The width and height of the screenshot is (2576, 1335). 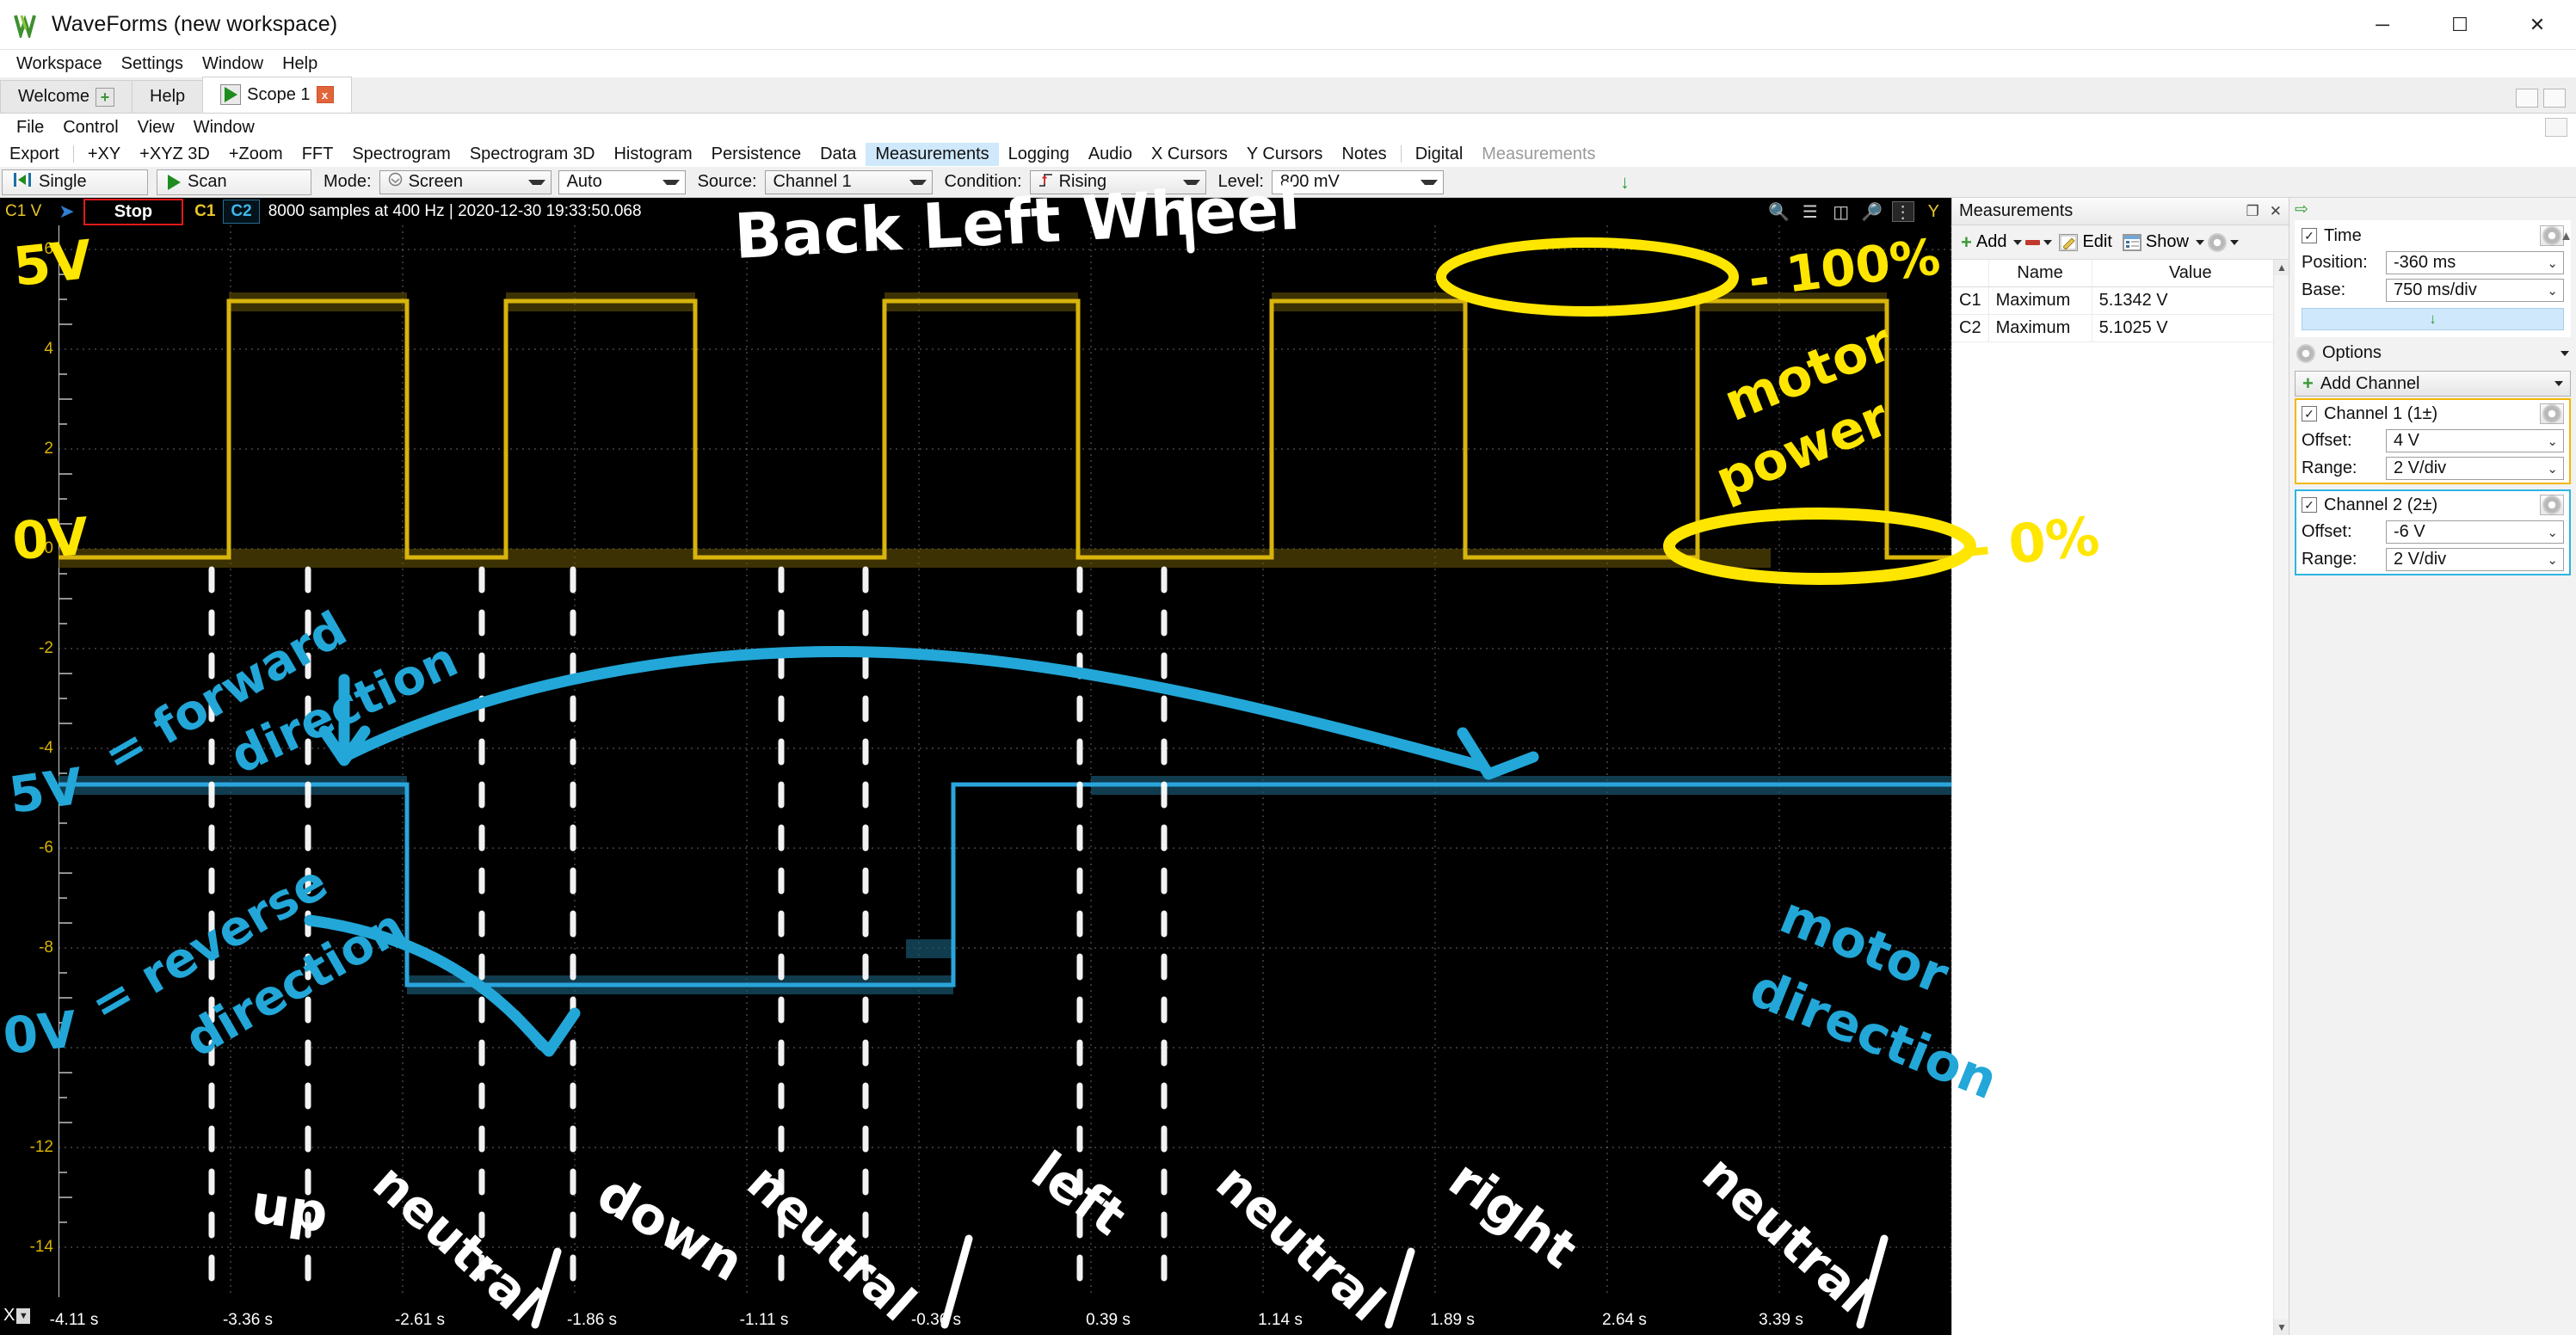 I want to click on ch1-range-value: 2 V/div, so click(x=2421, y=468).